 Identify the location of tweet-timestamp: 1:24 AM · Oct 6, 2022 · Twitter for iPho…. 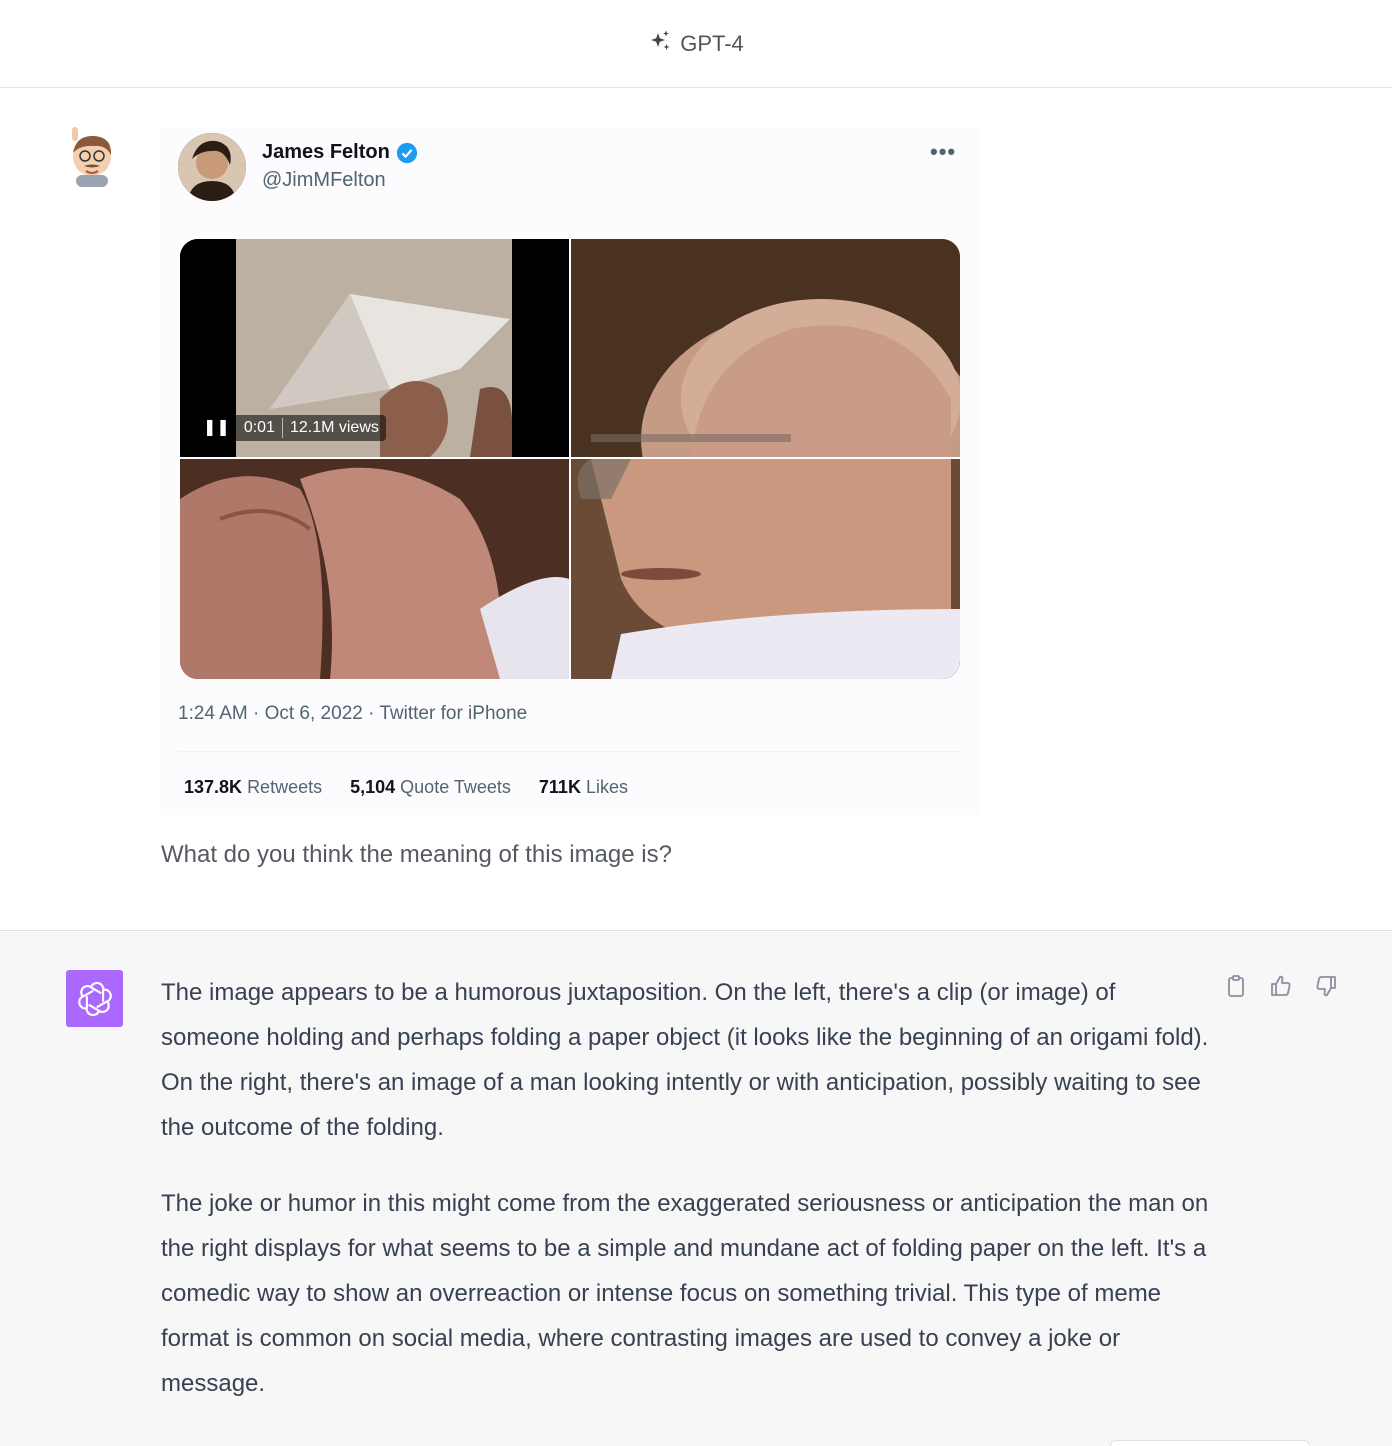
(352, 714).